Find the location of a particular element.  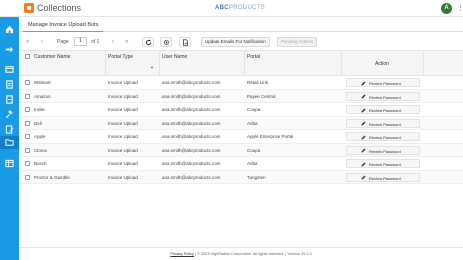

sidebar is located at coordinates (9, 138).